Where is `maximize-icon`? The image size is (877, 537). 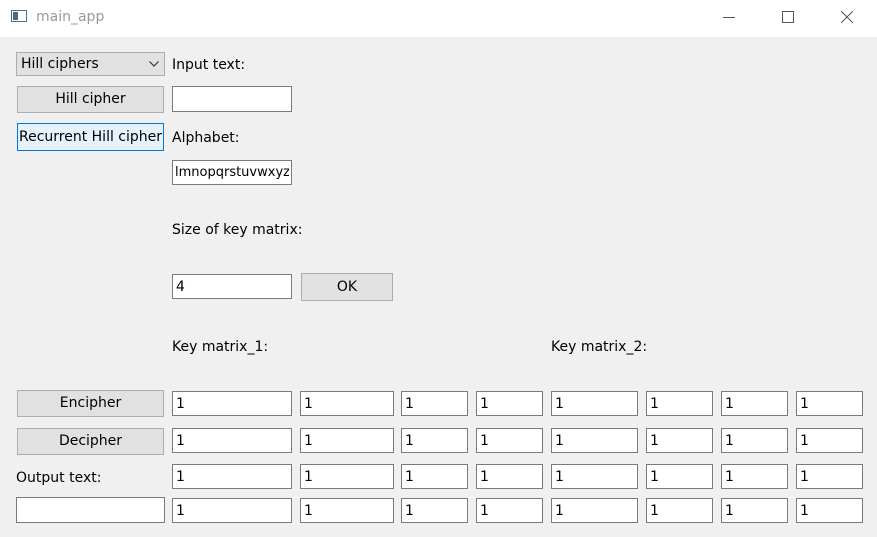 maximize-icon is located at coordinates (788, 17).